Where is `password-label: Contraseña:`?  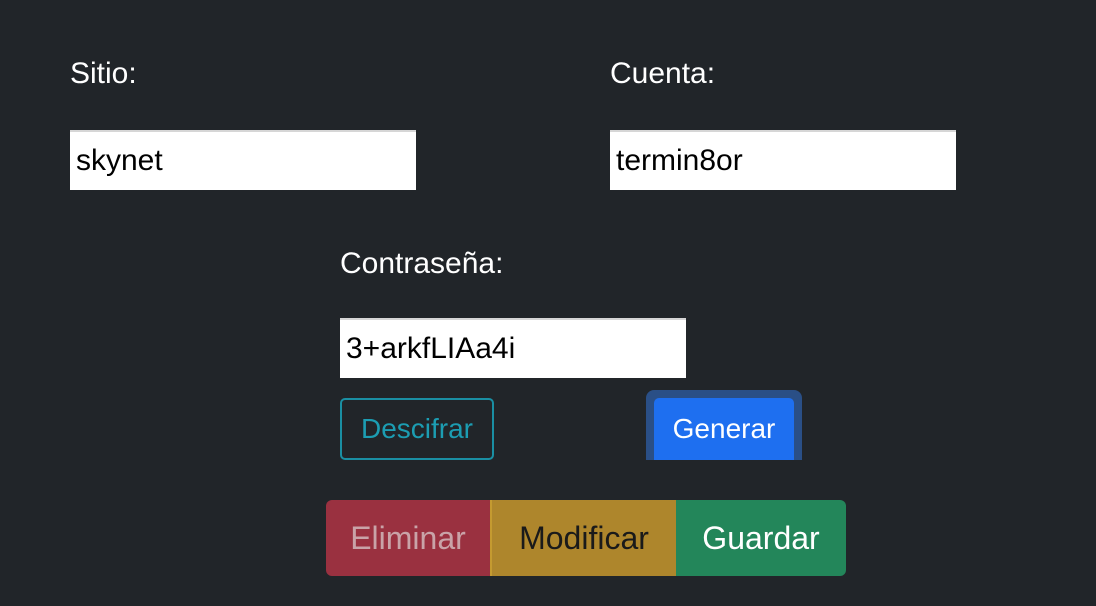 password-label: Contraseña: is located at coordinates (422, 263).